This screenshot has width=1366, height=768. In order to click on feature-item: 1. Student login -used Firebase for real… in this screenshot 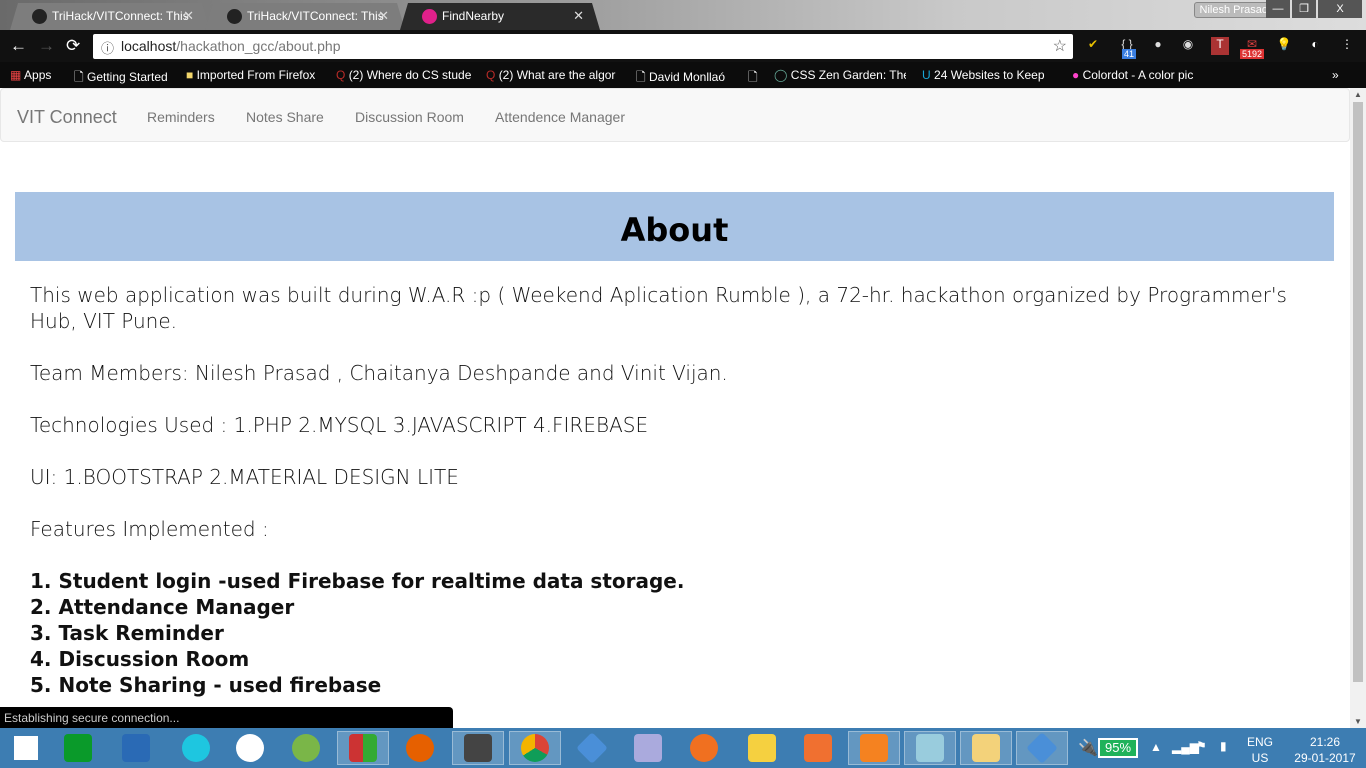, I will do `click(357, 581)`.